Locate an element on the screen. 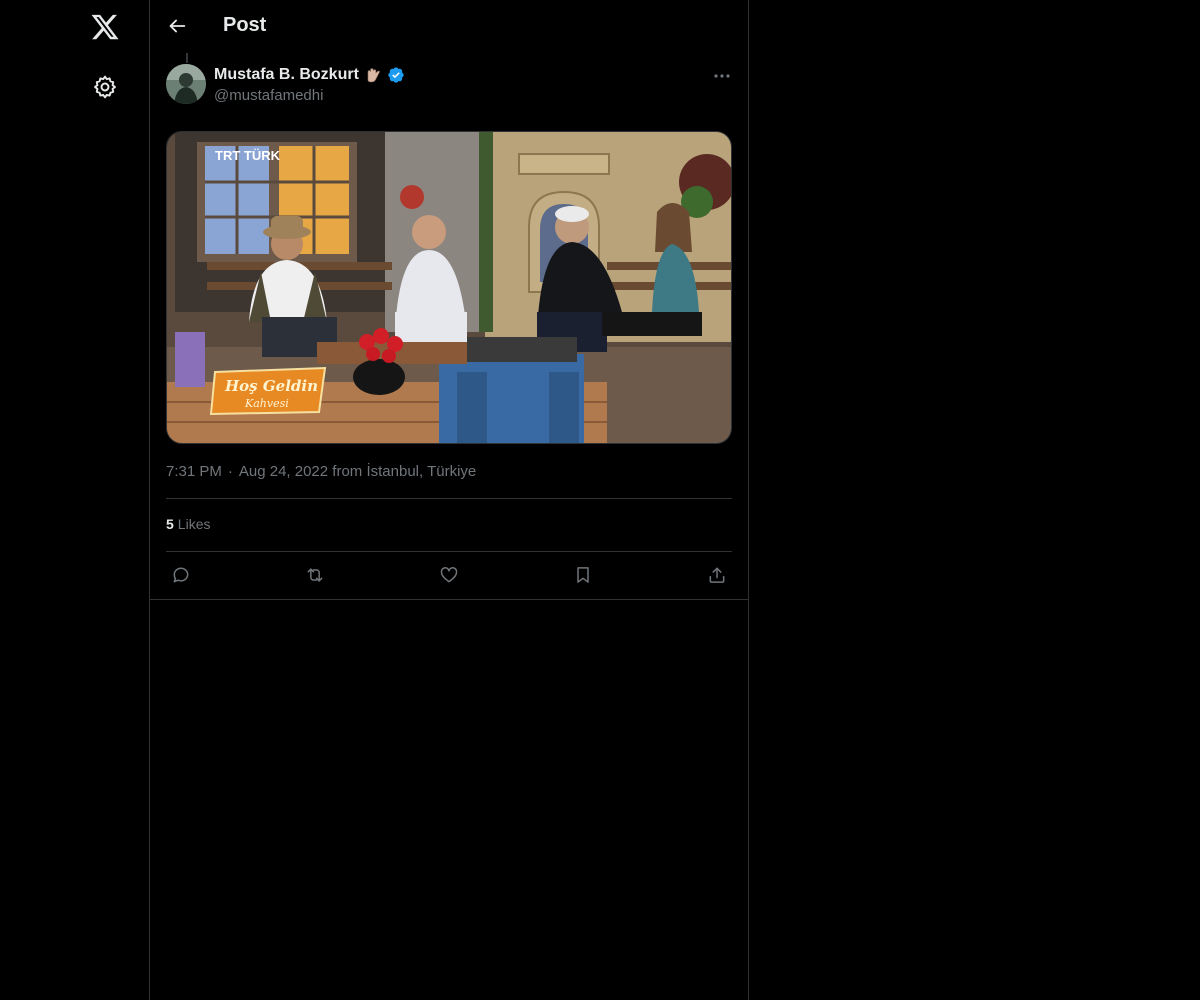  post-location: İstanbul, Türkiye is located at coordinates (421, 471).